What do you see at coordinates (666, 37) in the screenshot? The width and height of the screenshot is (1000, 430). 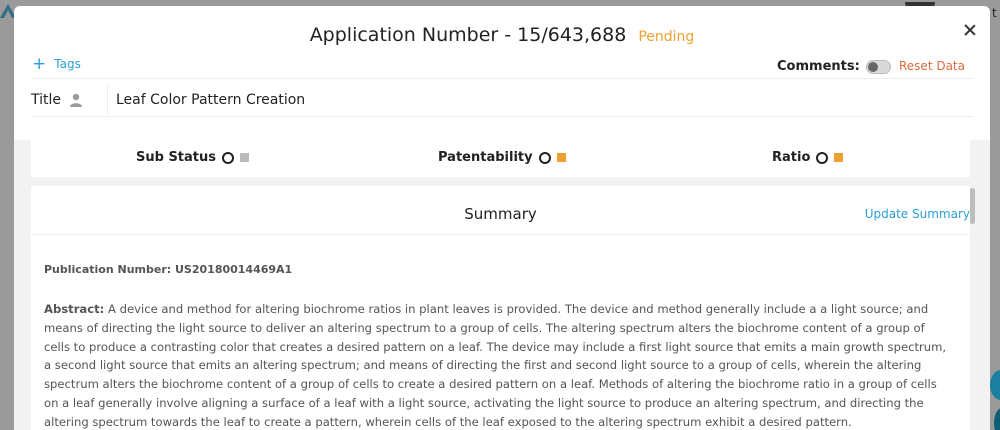 I see `status-badge: Pending` at bounding box center [666, 37].